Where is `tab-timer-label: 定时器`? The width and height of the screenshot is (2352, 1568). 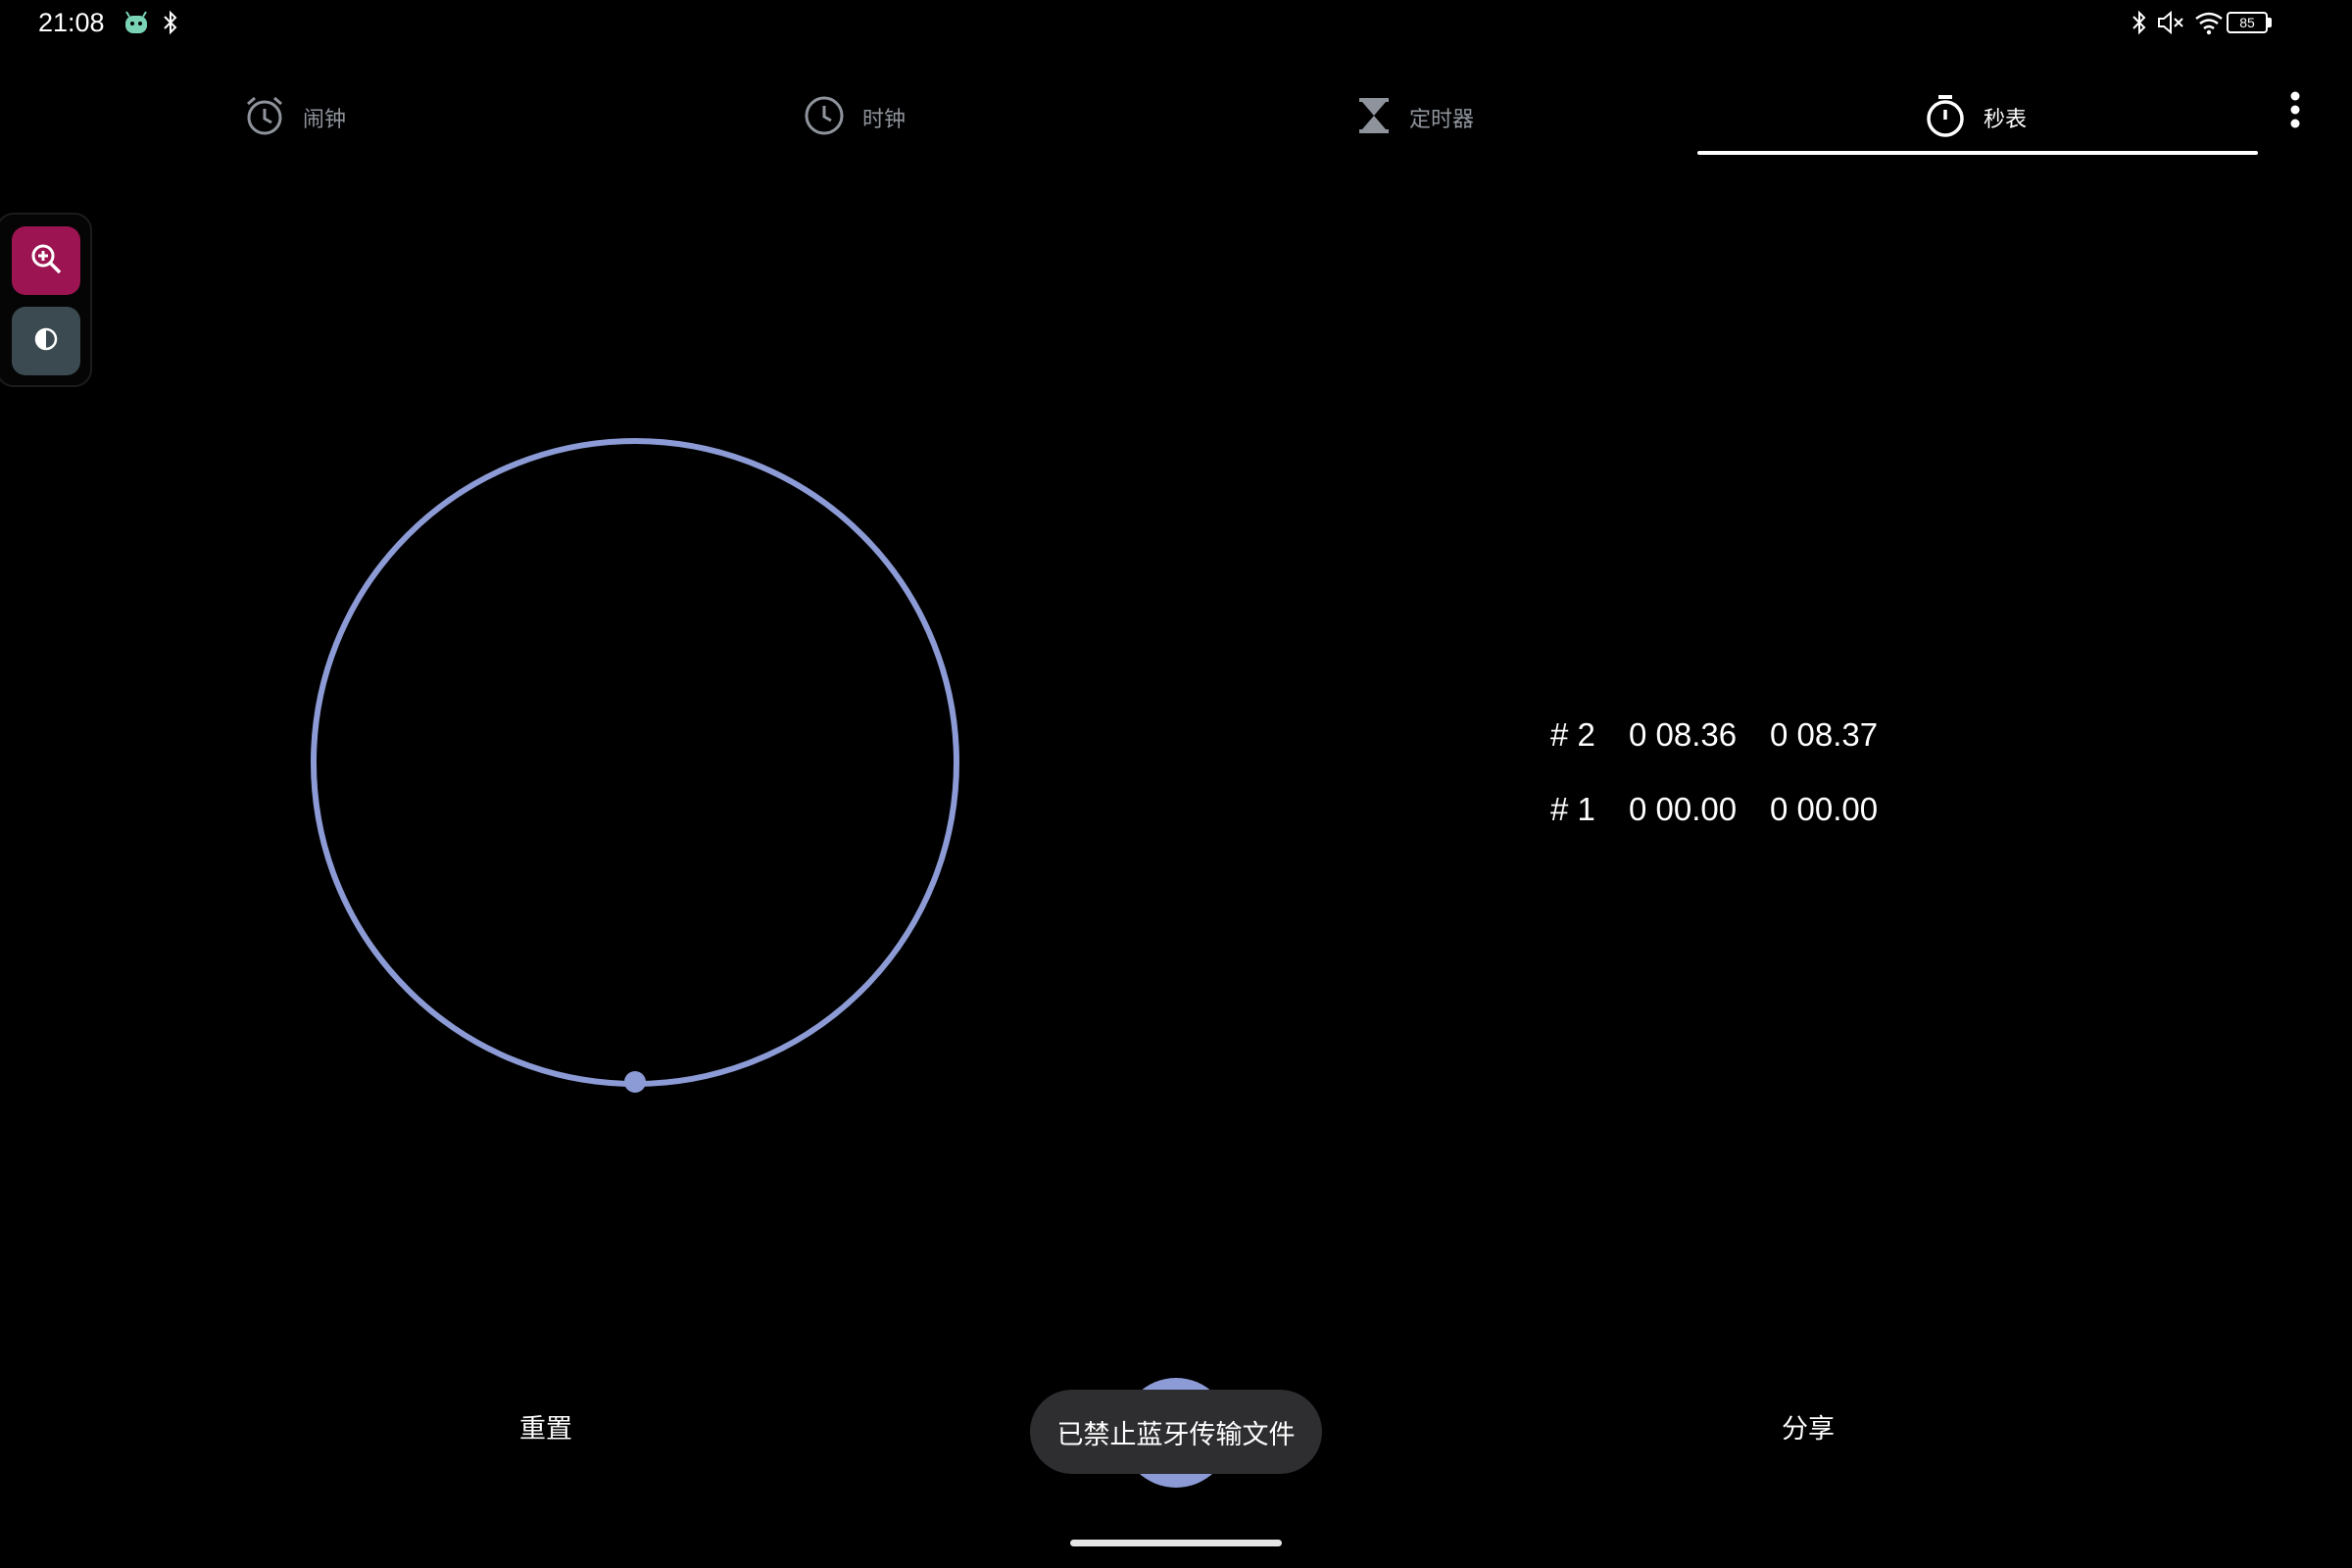 tab-timer-label: 定时器 is located at coordinates (1442, 120).